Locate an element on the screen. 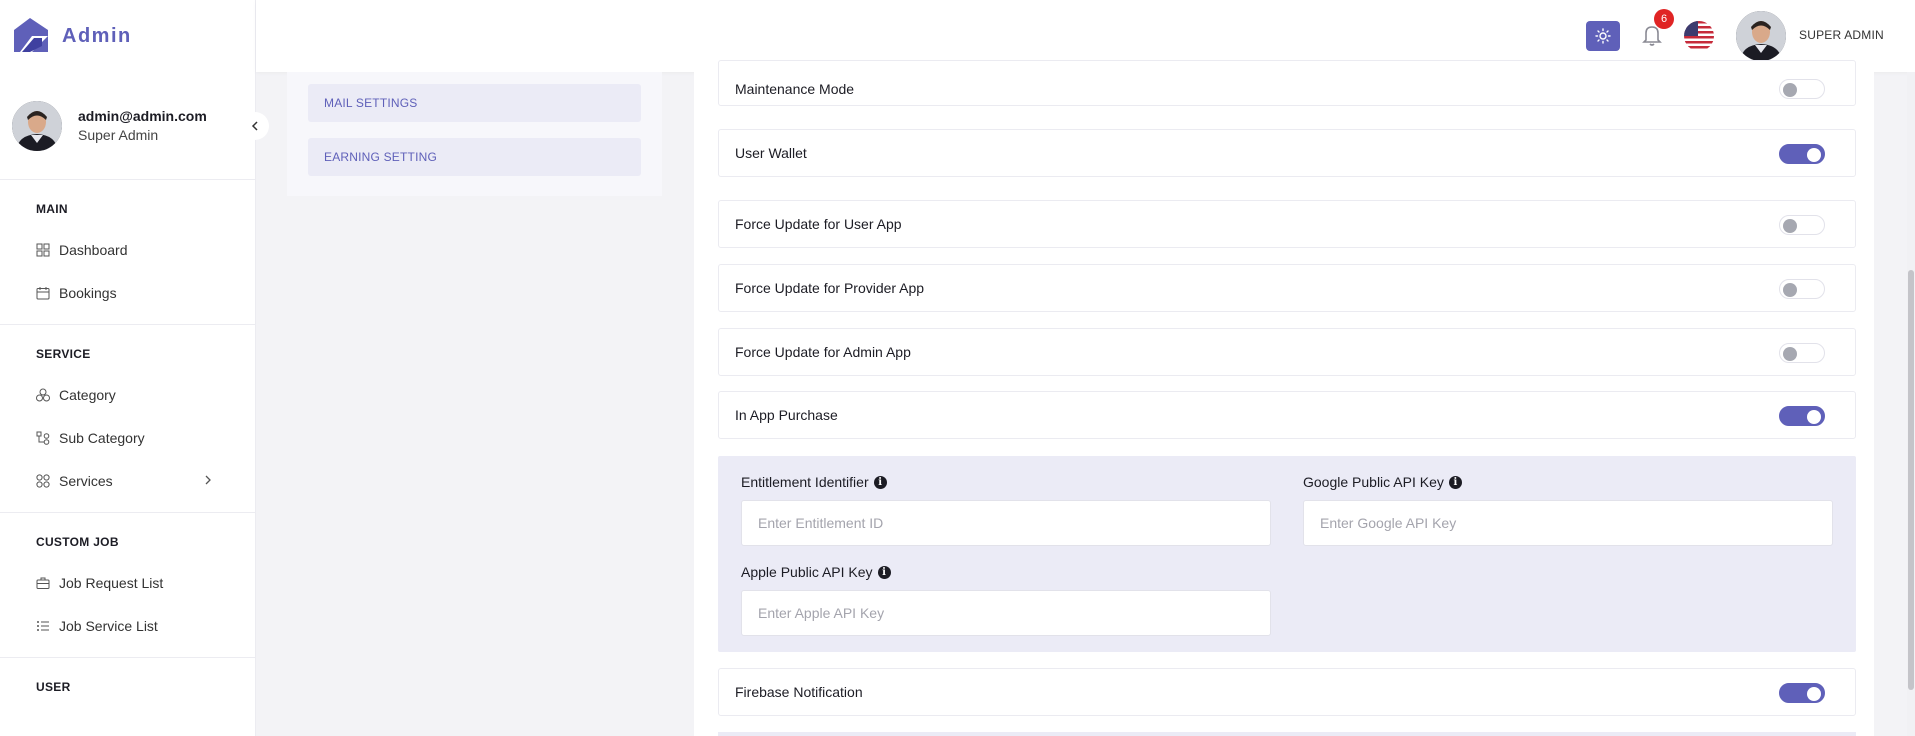  setting-label: Force Update for Provider App is located at coordinates (830, 288).